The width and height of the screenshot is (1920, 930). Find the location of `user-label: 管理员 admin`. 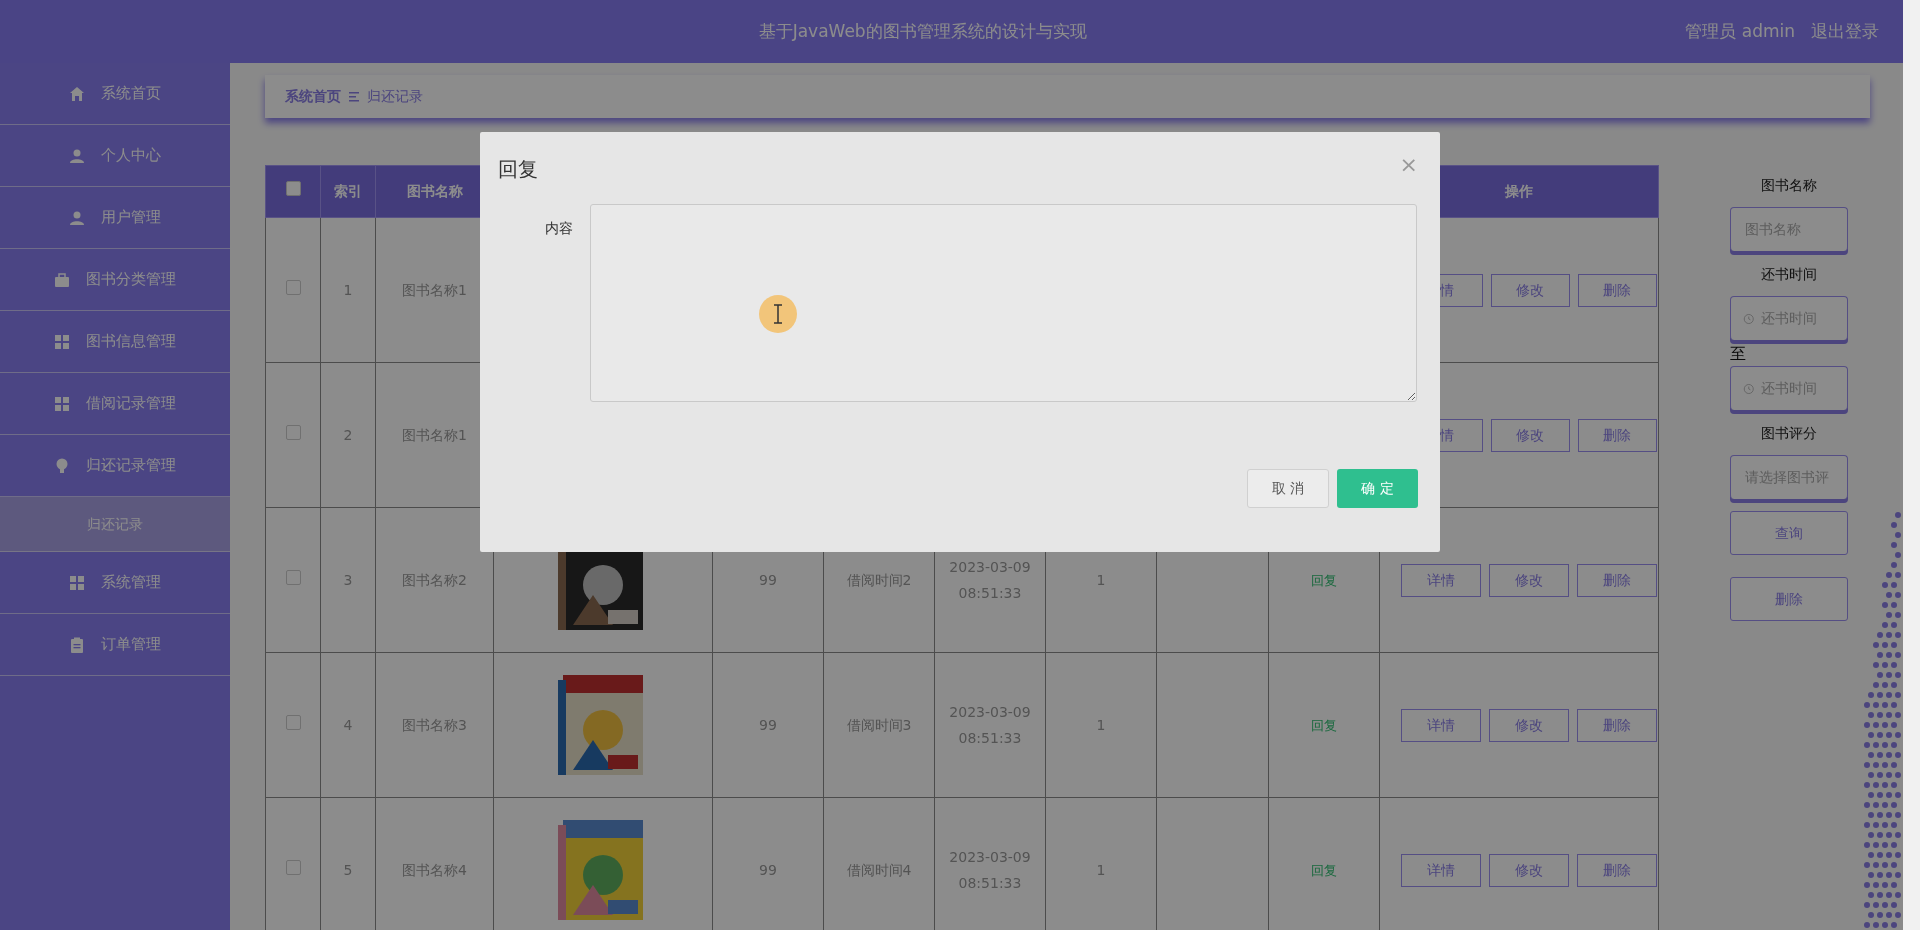

user-label: 管理员 admin is located at coordinates (1740, 31).